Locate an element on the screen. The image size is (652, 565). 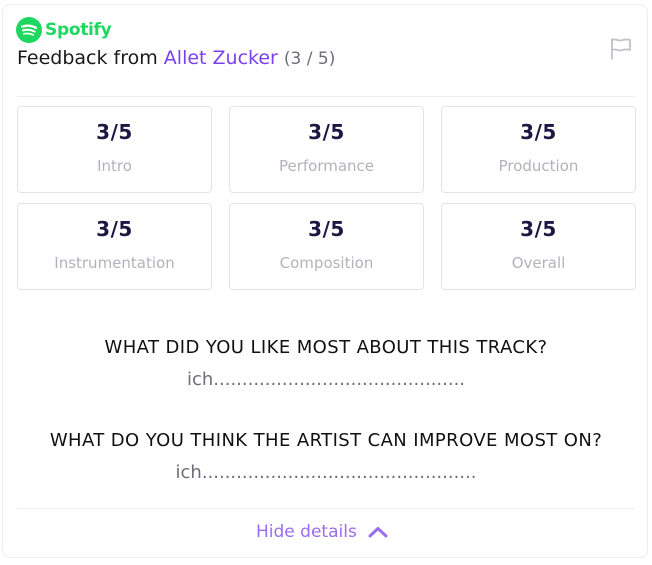
footer-divider is located at coordinates (326, 508).